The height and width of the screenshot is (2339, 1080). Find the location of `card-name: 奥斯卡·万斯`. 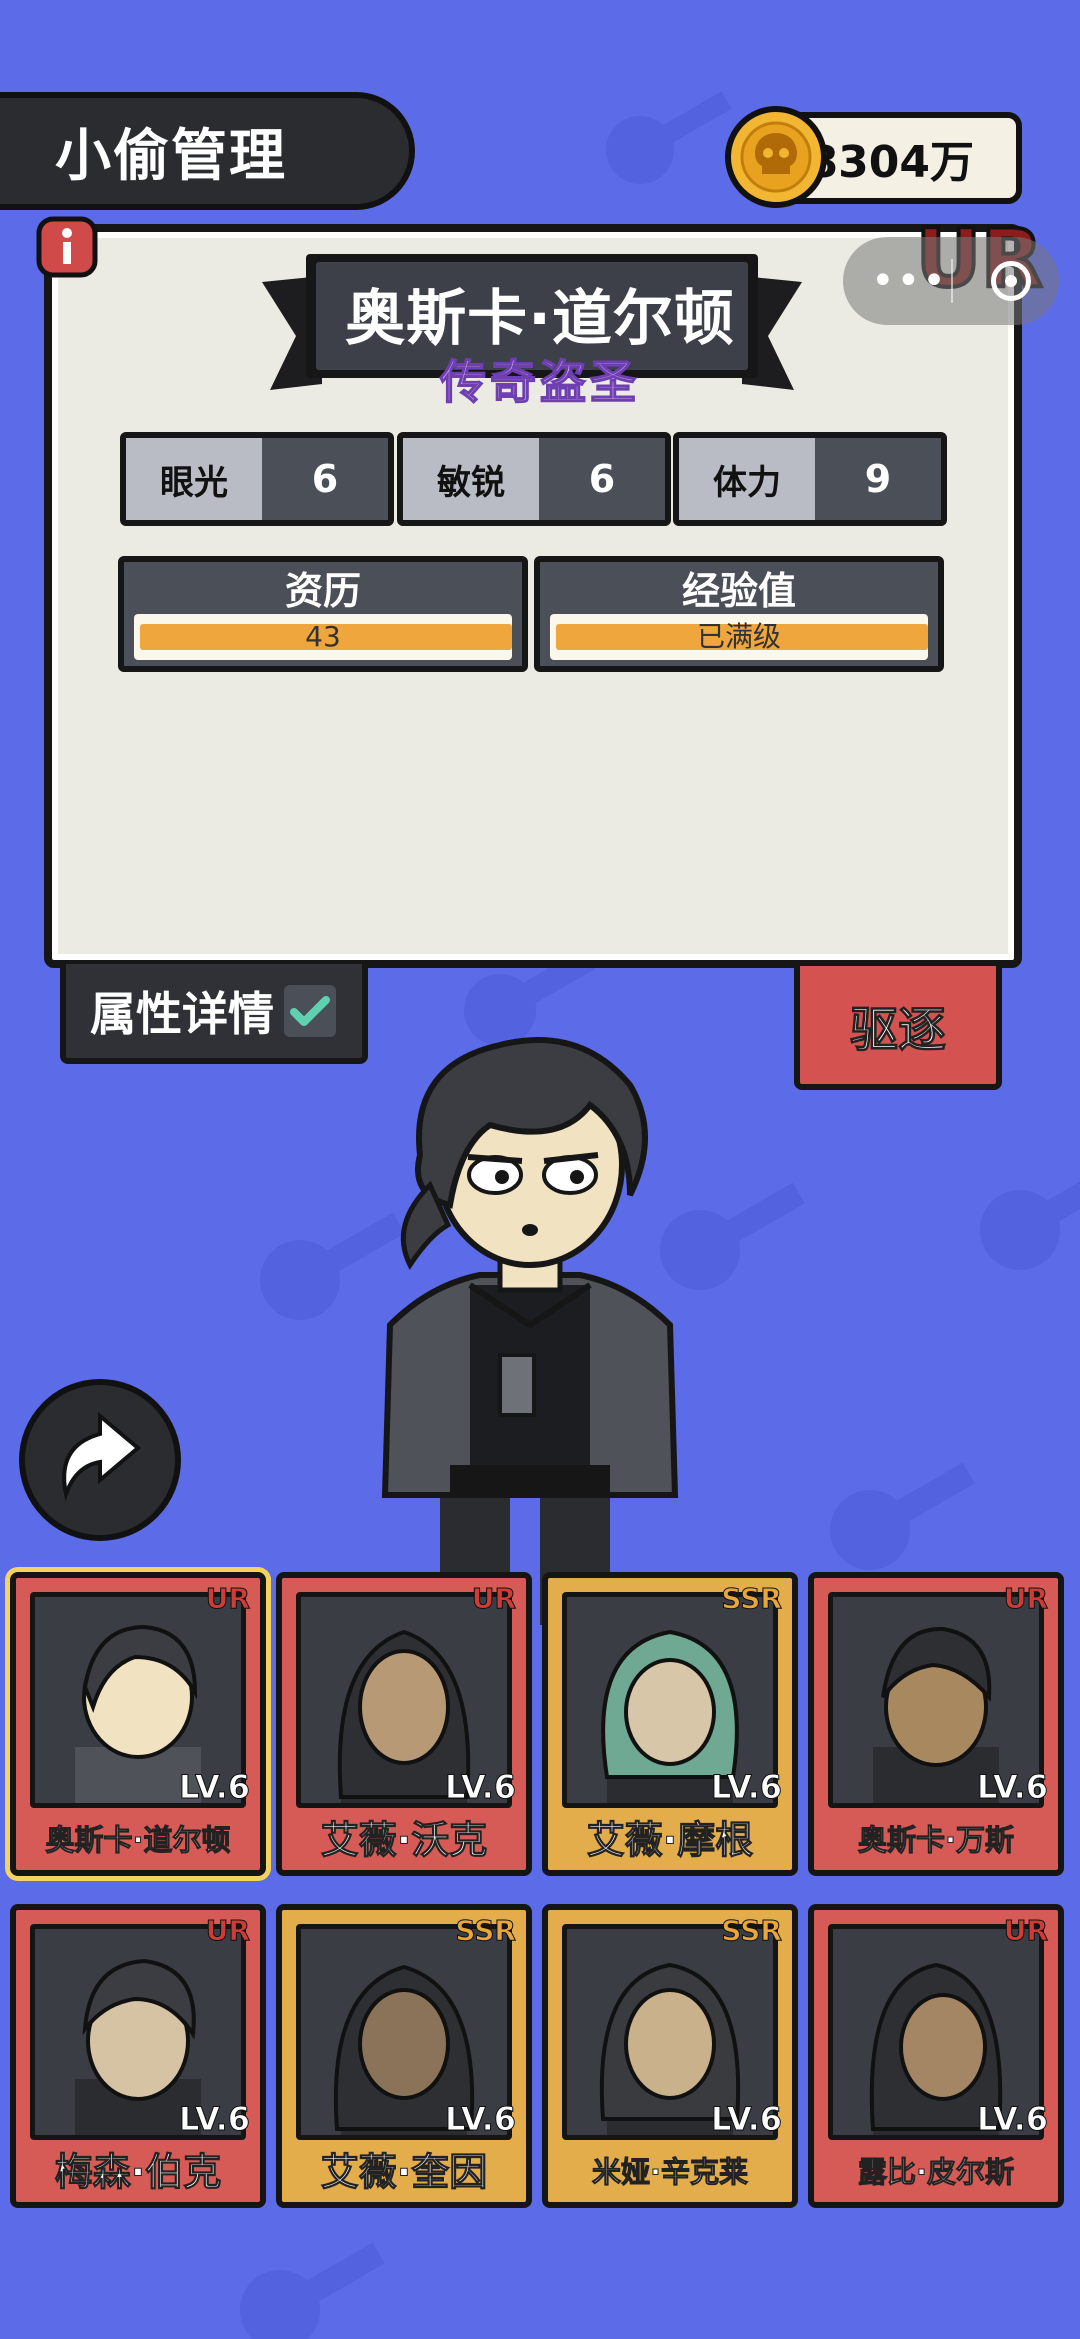

card-name: 奥斯卡·万斯 is located at coordinates (936, 1840).